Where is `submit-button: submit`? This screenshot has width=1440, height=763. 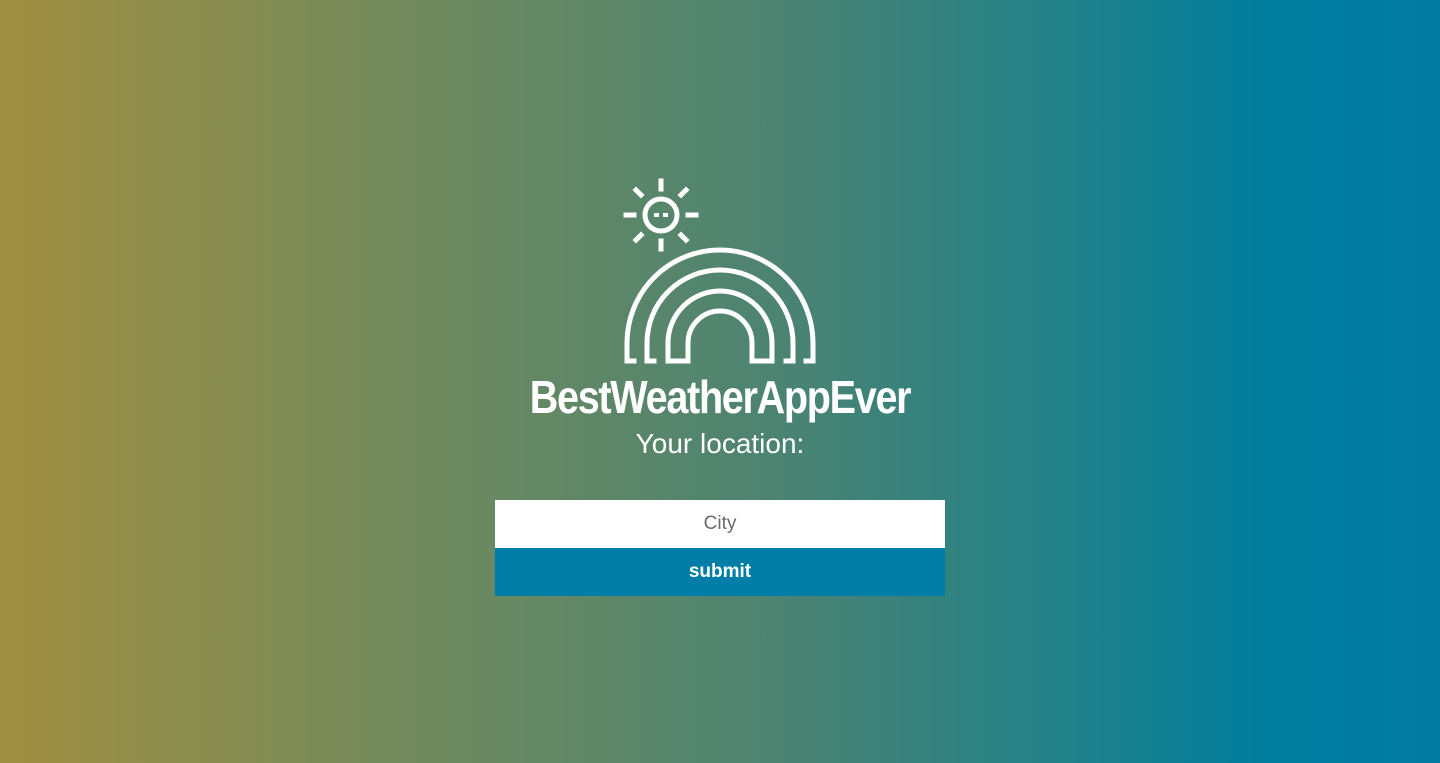
submit-button: submit is located at coordinates (720, 572).